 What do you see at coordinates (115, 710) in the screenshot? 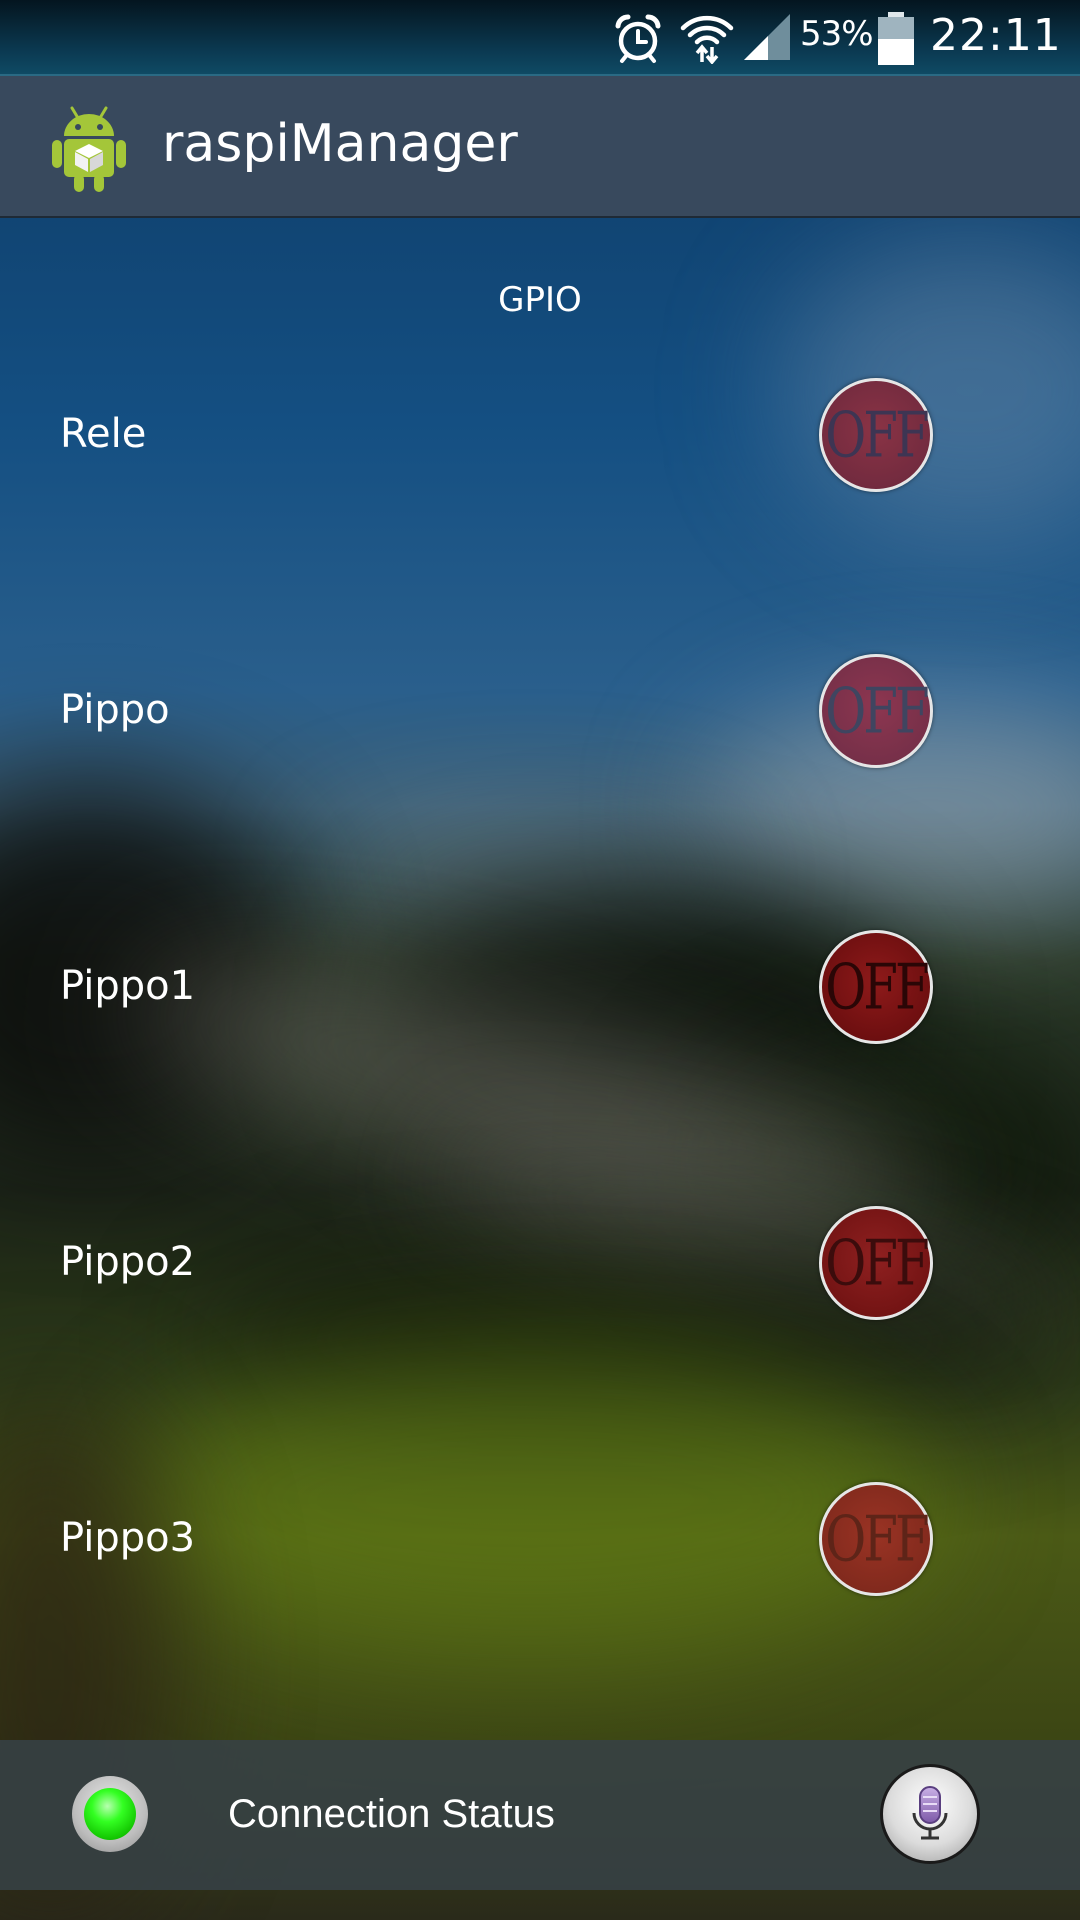
I see `gpio-label: Pippo` at bounding box center [115, 710].